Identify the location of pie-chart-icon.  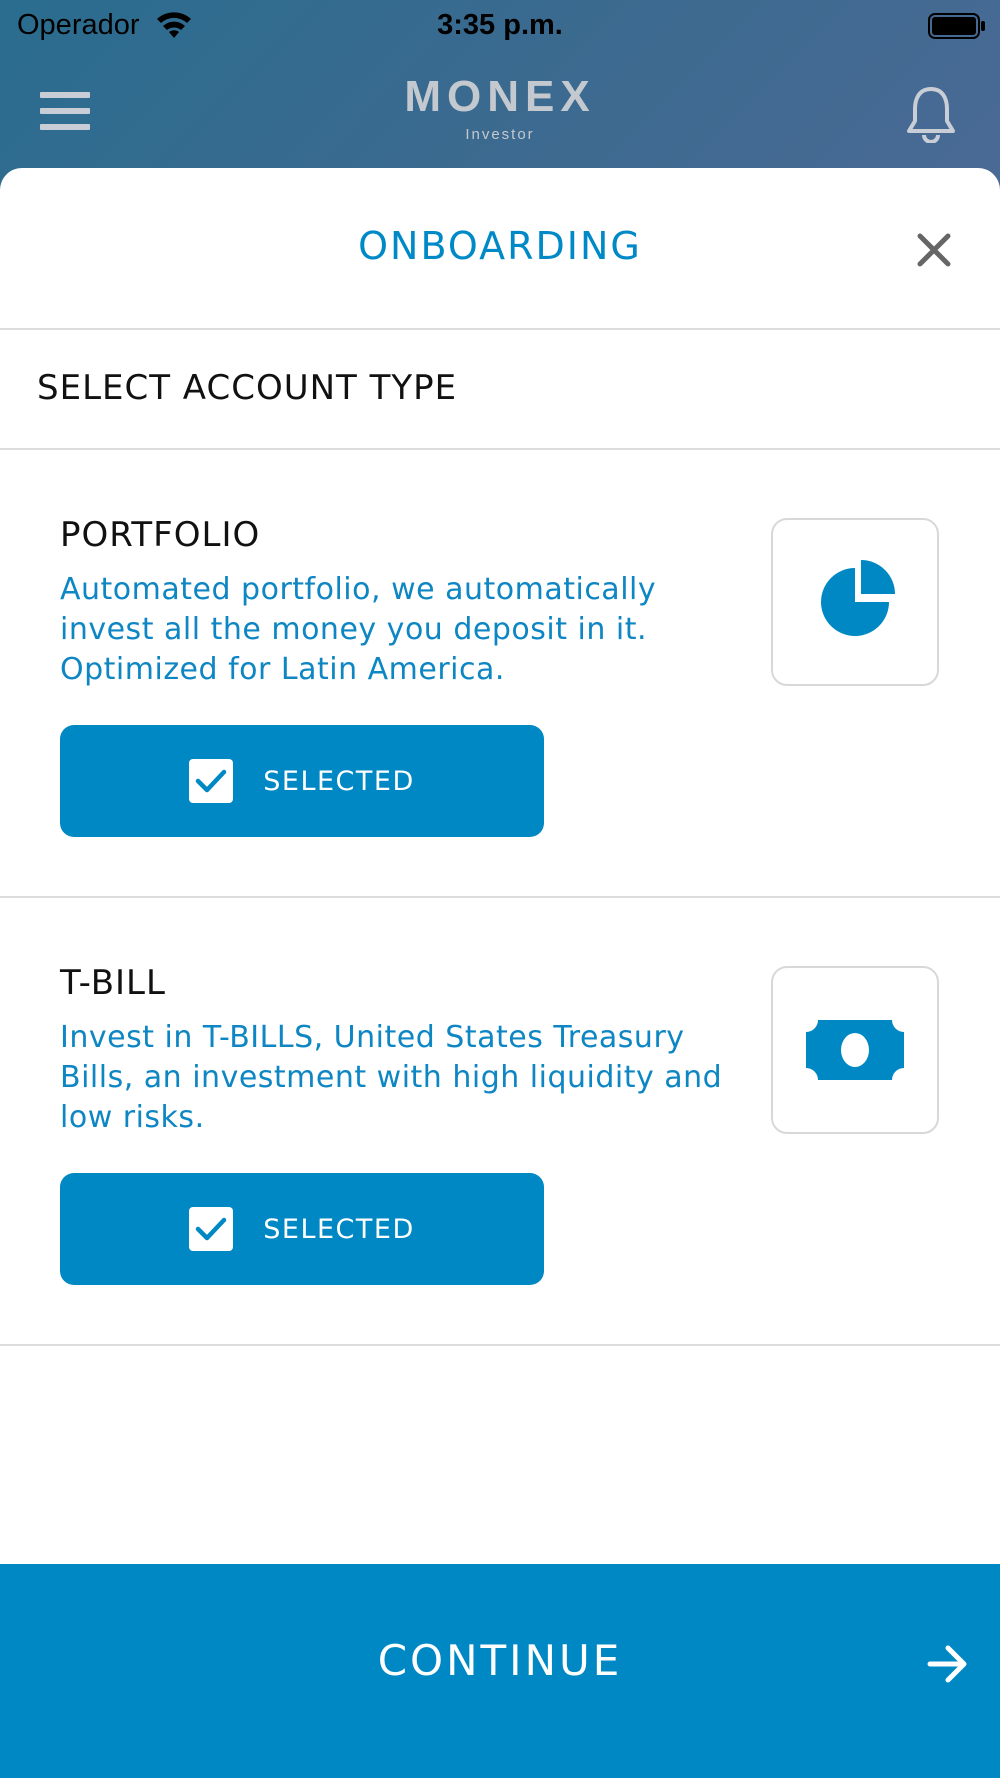
(855, 602).